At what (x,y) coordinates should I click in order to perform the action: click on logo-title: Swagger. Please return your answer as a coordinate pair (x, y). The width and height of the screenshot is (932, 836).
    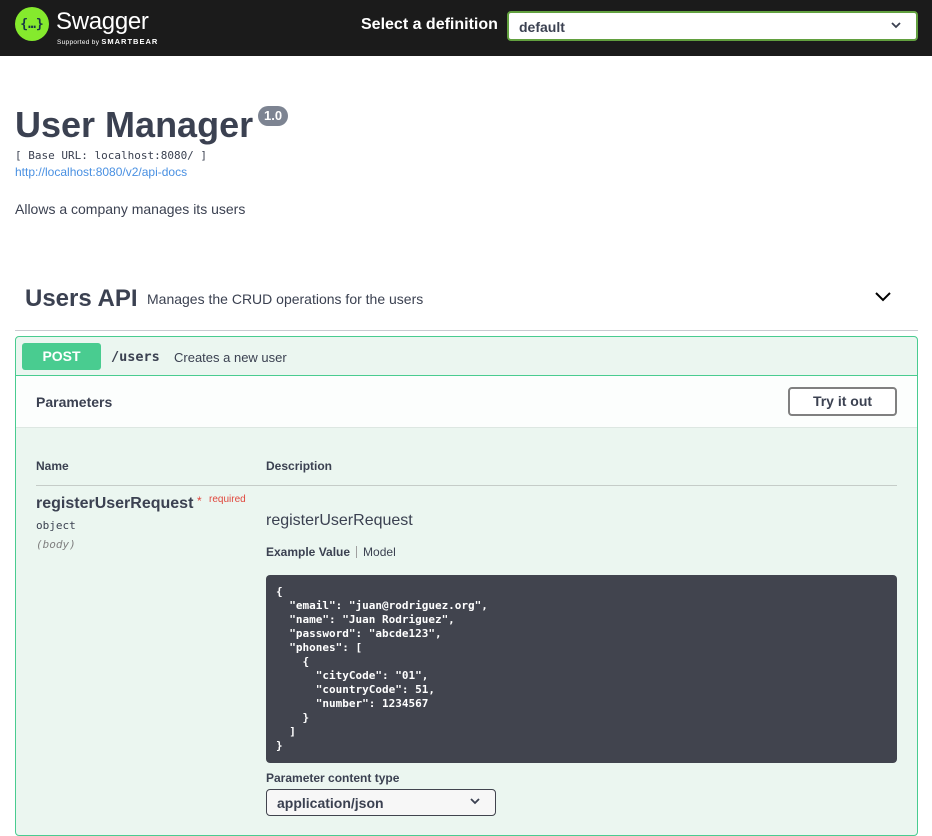
    Looking at the image, I should click on (102, 22).